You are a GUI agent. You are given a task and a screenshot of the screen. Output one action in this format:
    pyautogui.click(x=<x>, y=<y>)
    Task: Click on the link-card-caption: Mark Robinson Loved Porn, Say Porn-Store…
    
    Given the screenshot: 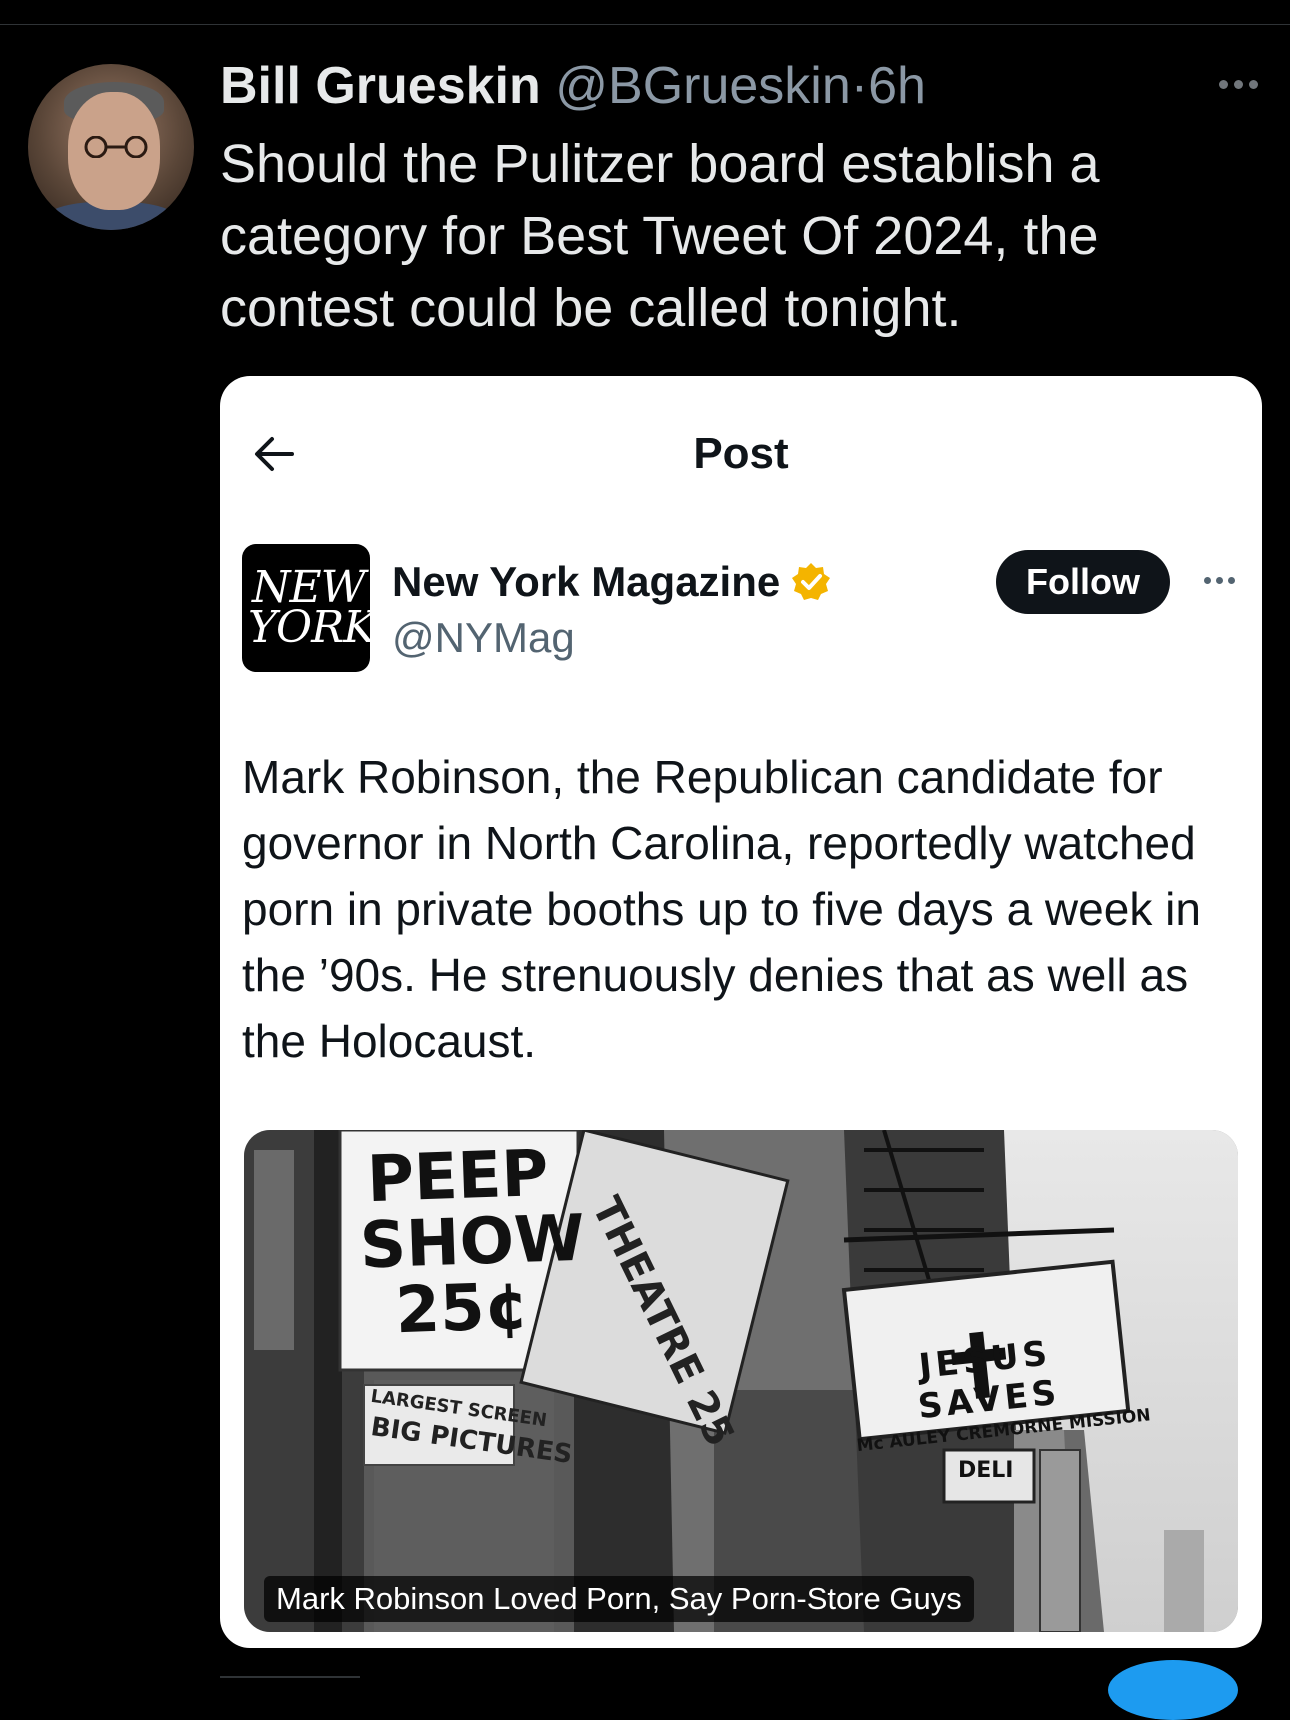 What is the action you would take?
    pyautogui.click(x=619, y=1599)
    